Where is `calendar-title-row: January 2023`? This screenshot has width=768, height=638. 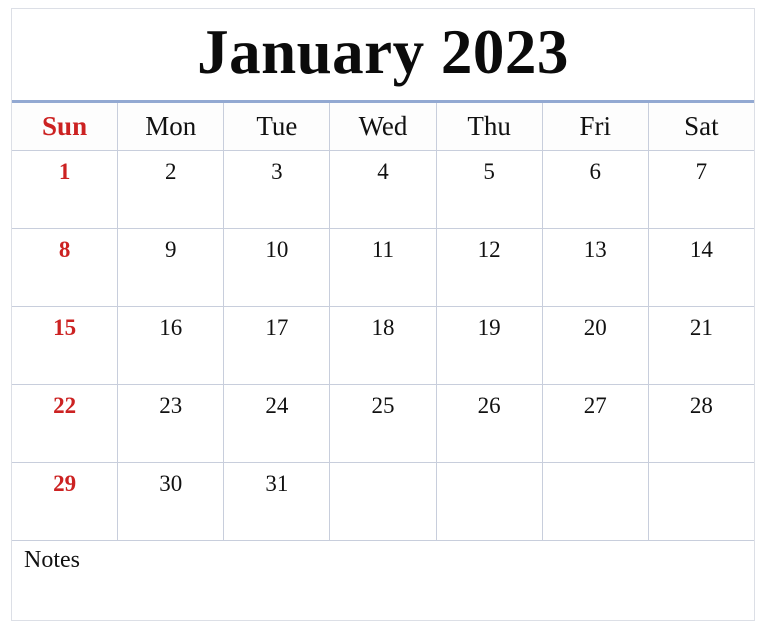
calendar-title-row: January 2023 is located at coordinates (383, 54).